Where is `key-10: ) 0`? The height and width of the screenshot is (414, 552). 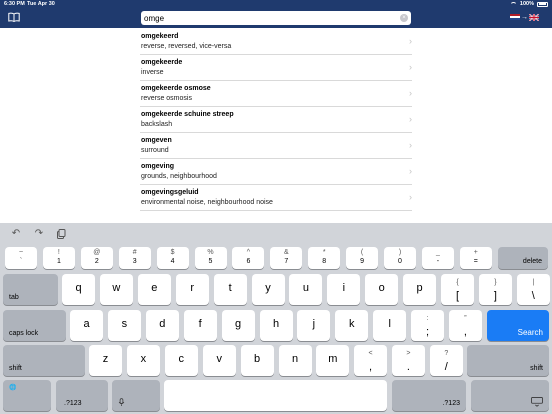 key-10: ) 0 is located at coordinates (400, 258).